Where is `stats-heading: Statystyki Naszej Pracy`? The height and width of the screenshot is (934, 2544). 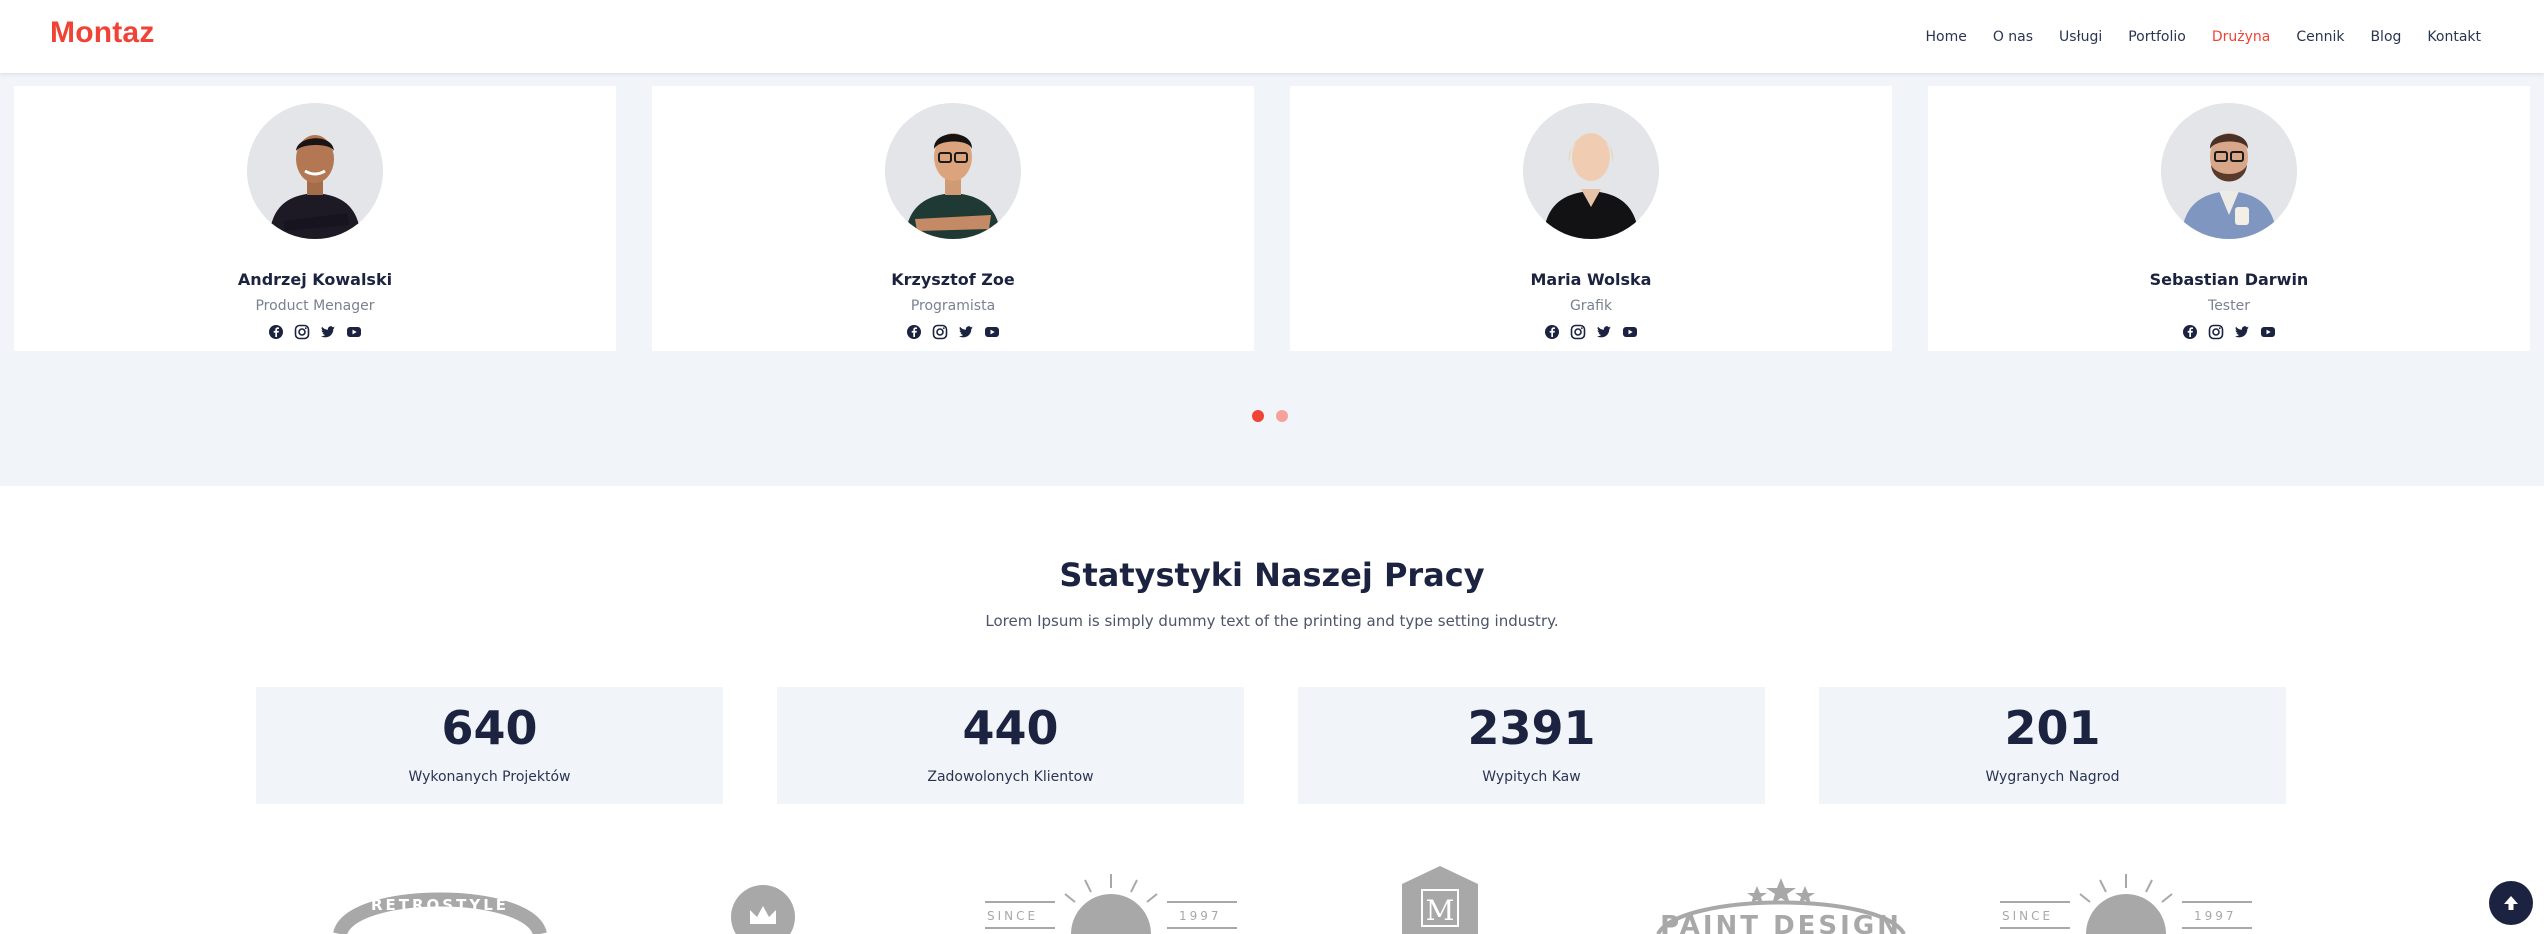 stats-heading: Statystyki Naszej Pracy is located at coordinates (1272, 575).